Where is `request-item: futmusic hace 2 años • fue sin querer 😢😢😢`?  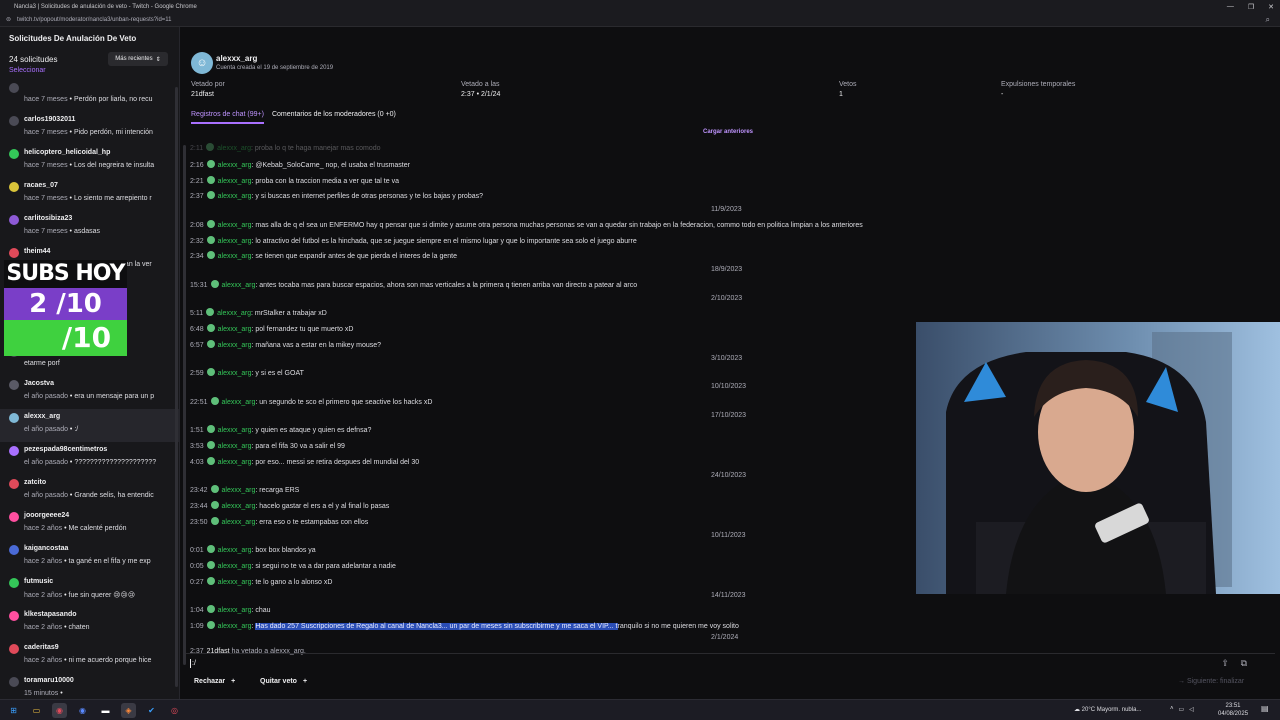 request-item: futmusic hace 2 años • fue sin querer 😢😢😢 is located at coordinates (89, 590).